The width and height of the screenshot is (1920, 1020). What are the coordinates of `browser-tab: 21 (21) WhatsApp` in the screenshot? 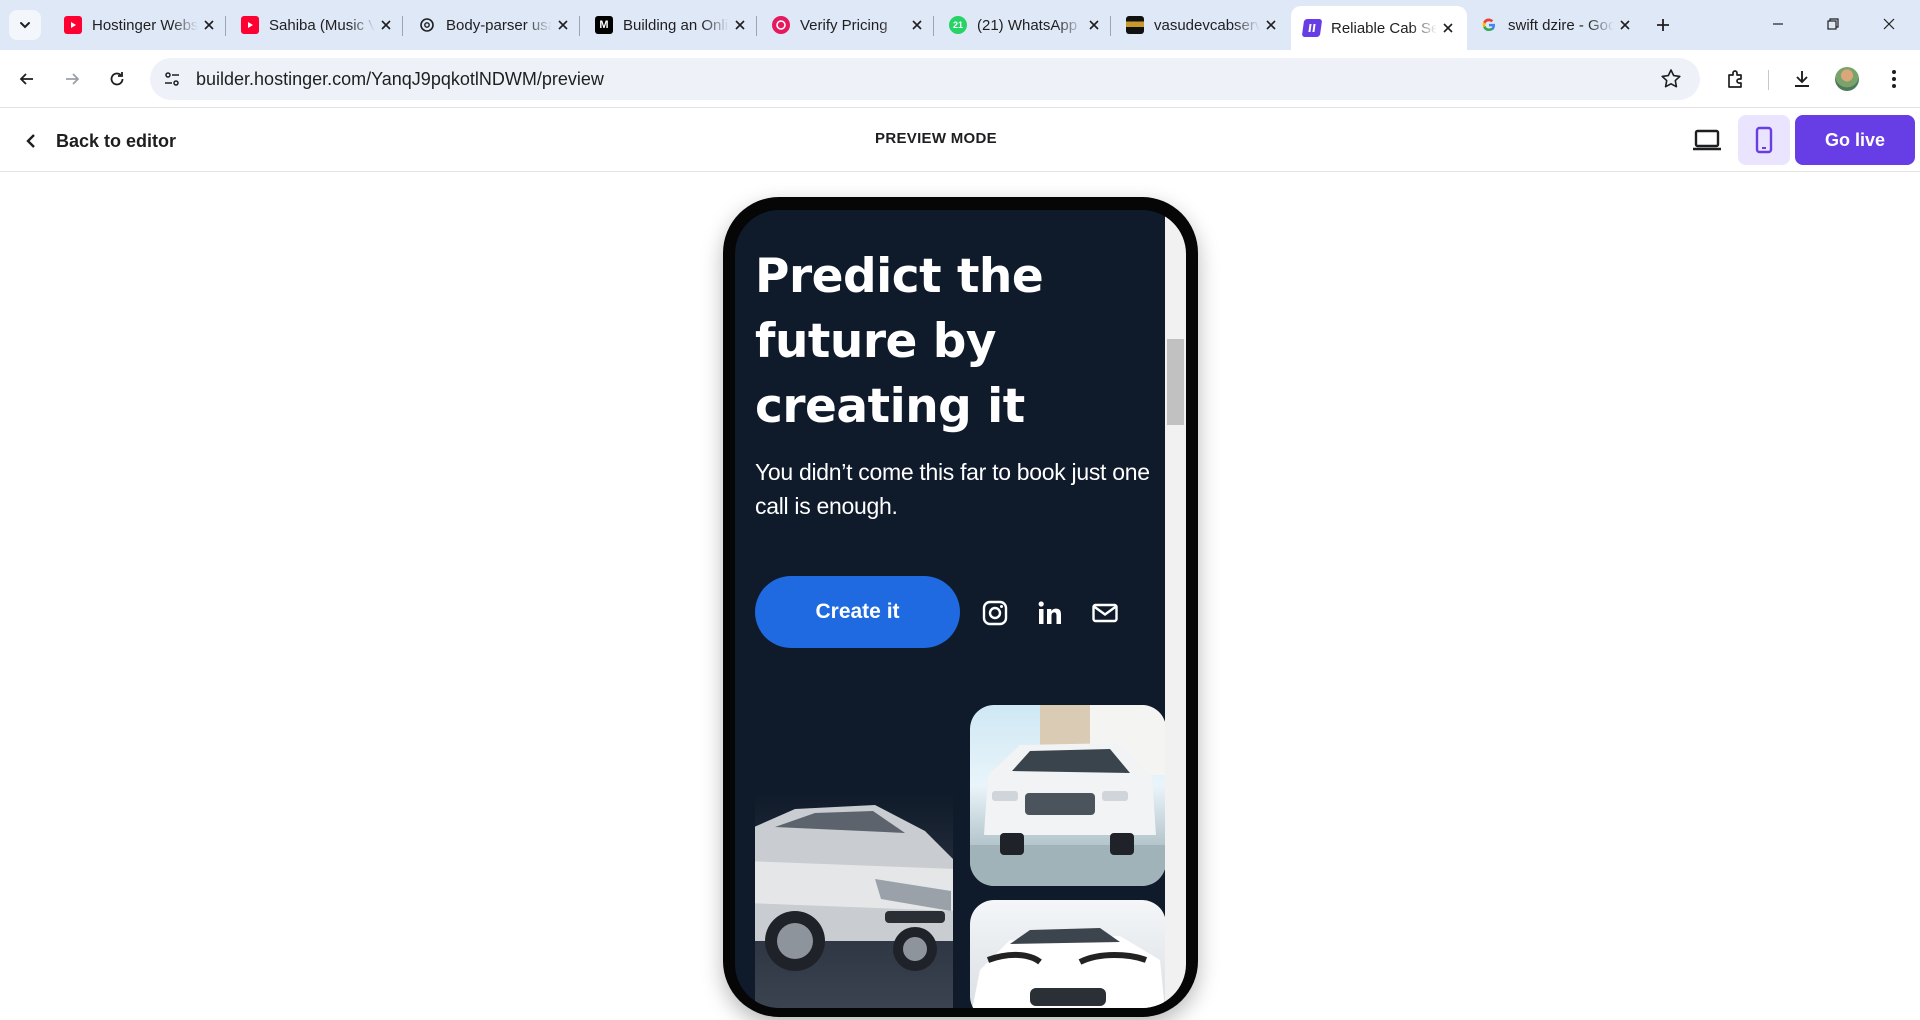 It's located at (1025, 25).